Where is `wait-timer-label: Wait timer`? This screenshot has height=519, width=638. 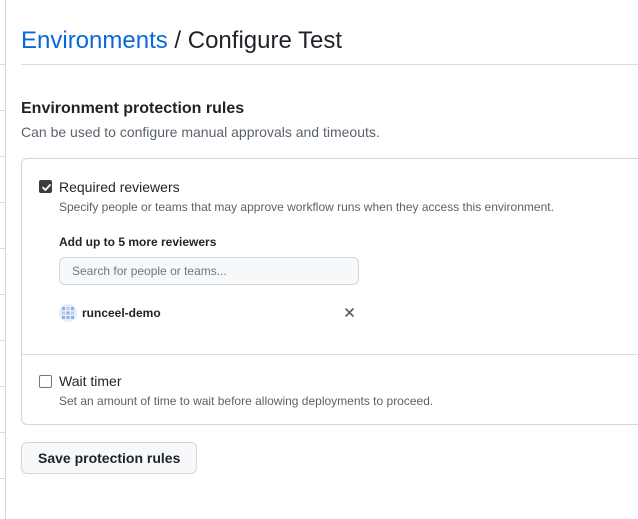
wait-timer-label: Wait timer is located at coordinates (90, 381).